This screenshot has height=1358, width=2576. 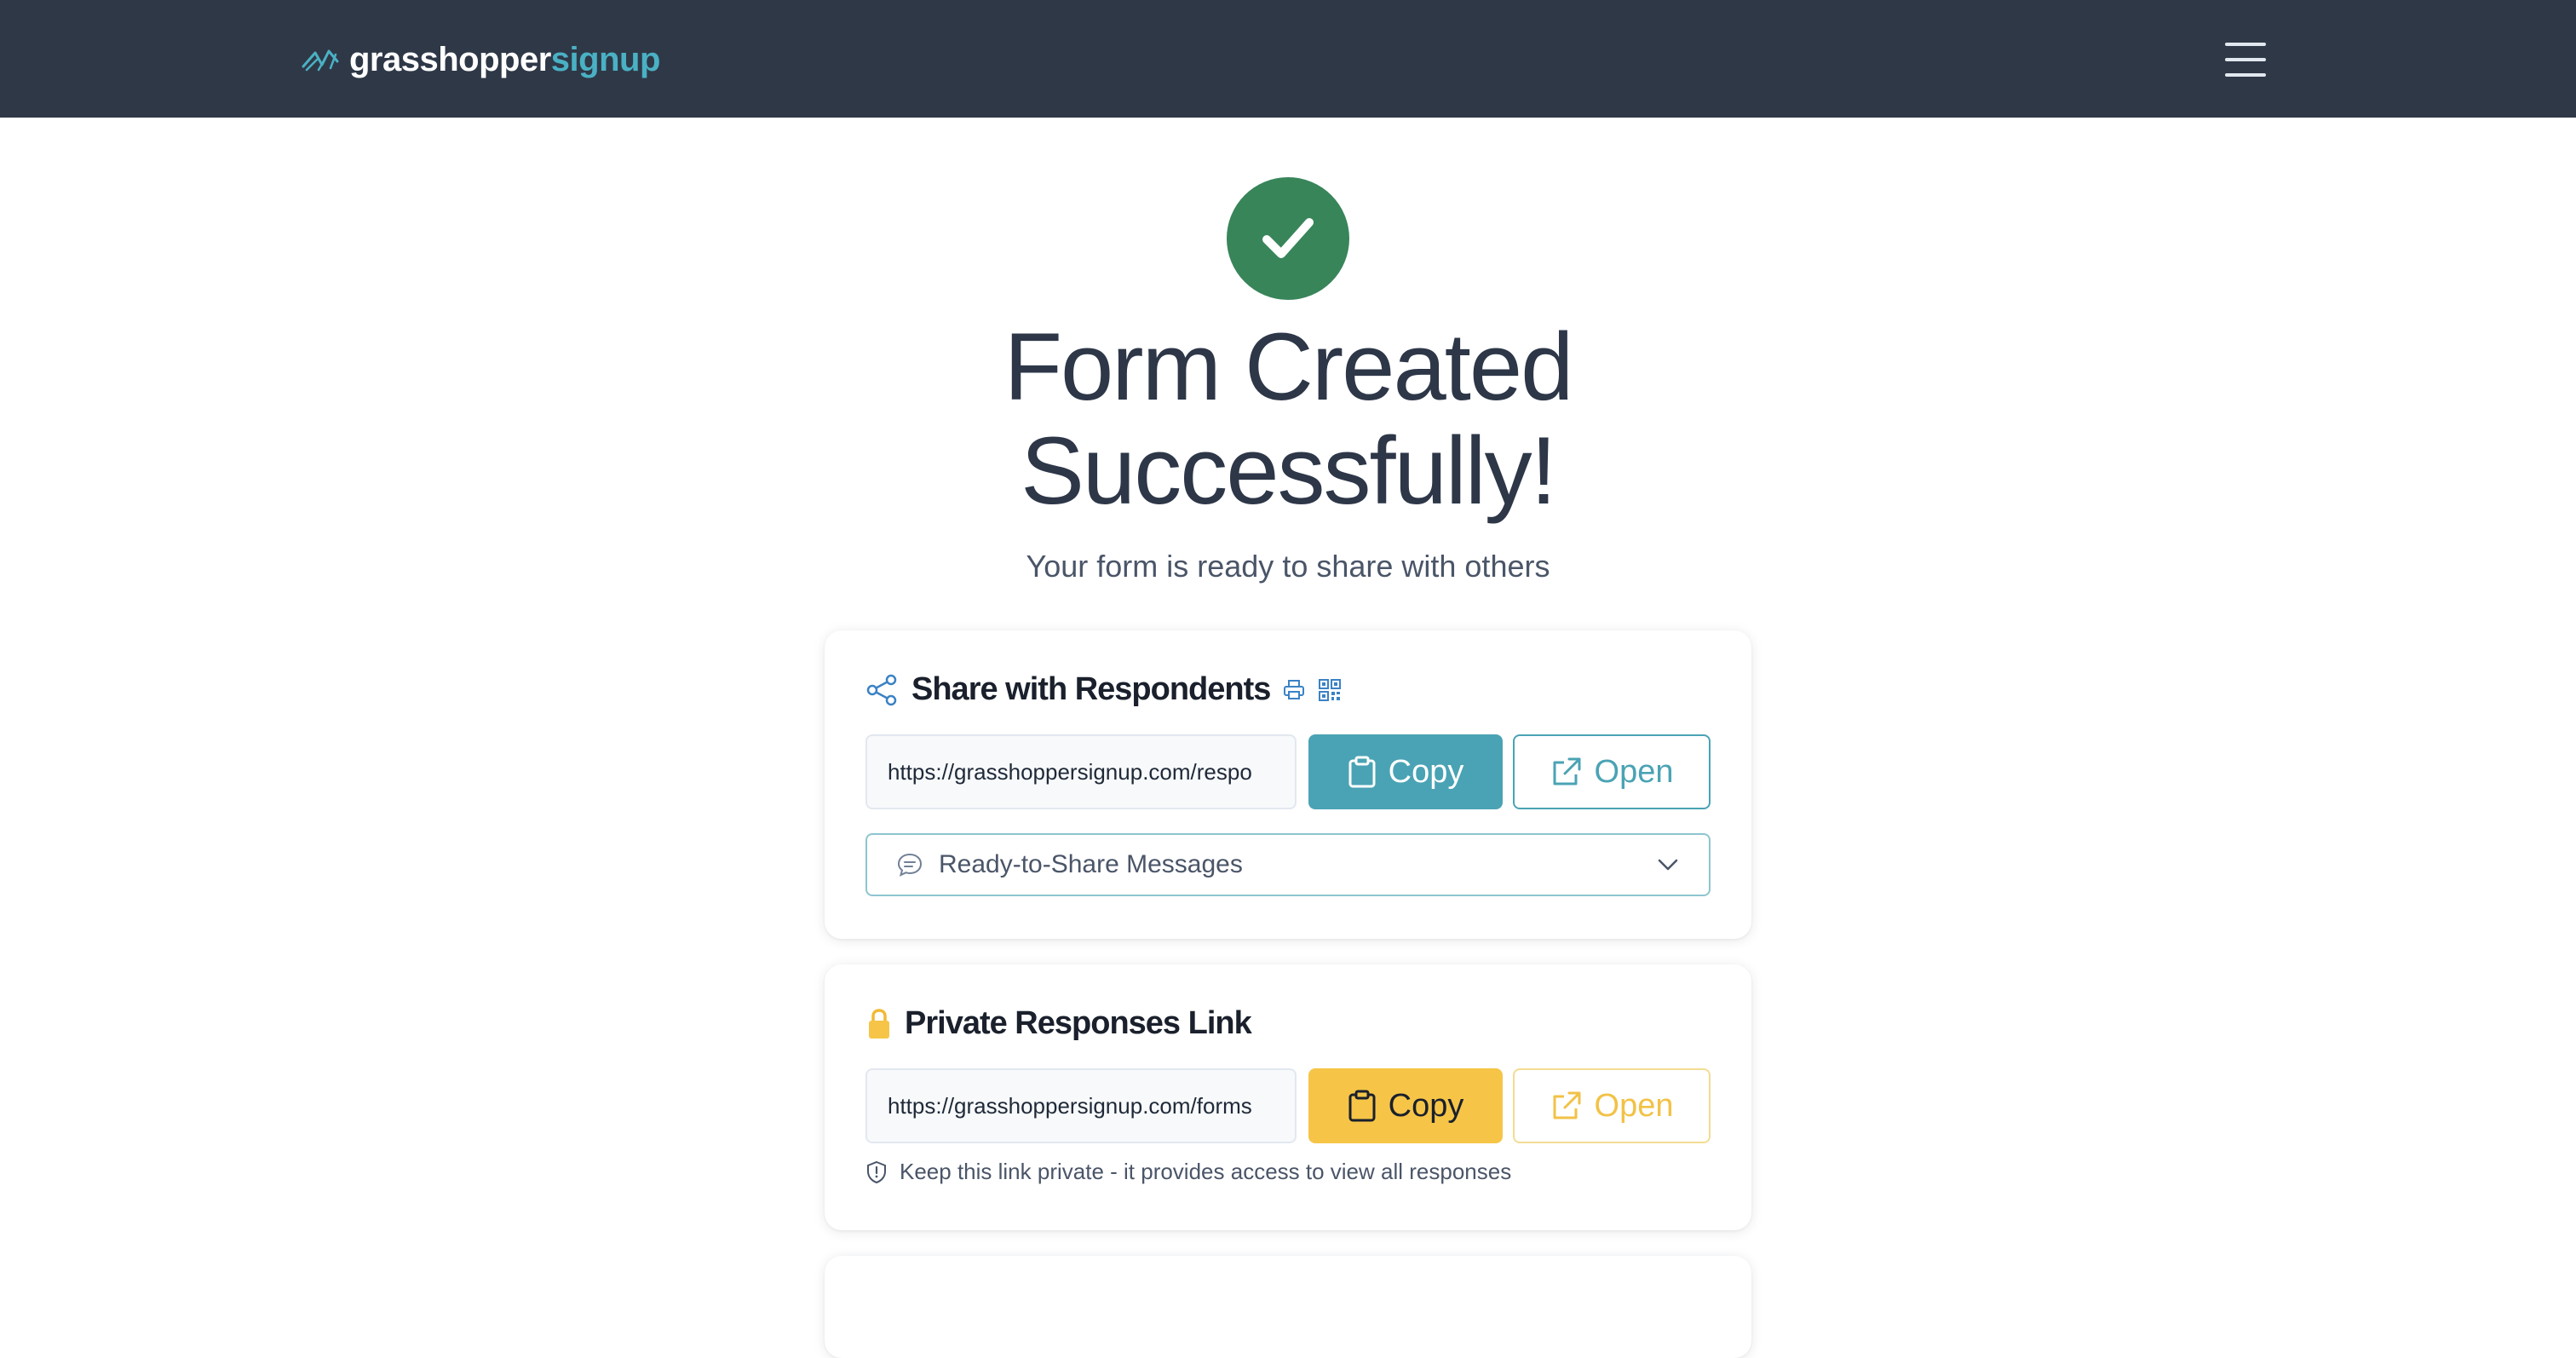 What do you see at coordinates (504, 59) in the screenshot?
I see `brand-name: grasshoppersignup` at bounding box center [504, 59].